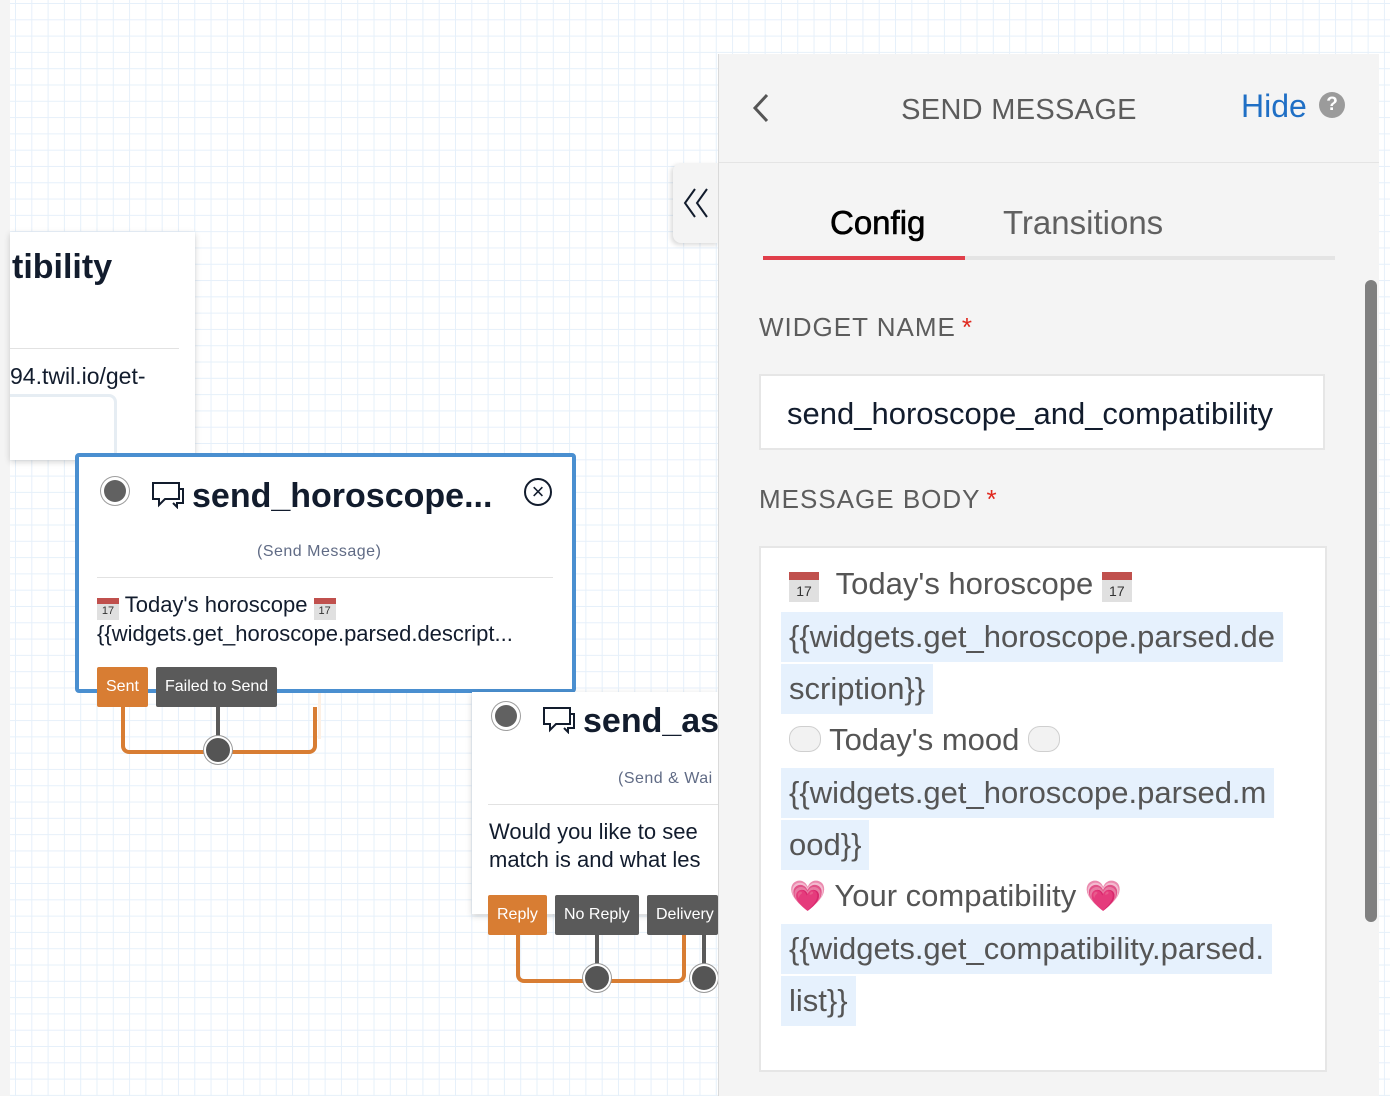  I want to click on message-line: 💗 Your compatibility 💗, so click(1043, 898).